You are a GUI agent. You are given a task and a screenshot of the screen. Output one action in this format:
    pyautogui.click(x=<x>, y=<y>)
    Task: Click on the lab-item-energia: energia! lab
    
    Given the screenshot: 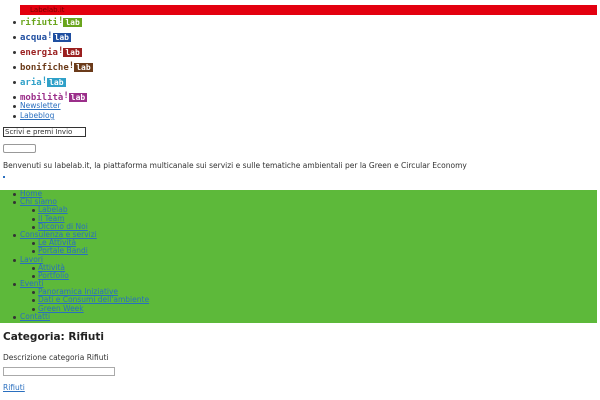 What is the action you would take?
    pyautogui.click(x=46, y=52)
    